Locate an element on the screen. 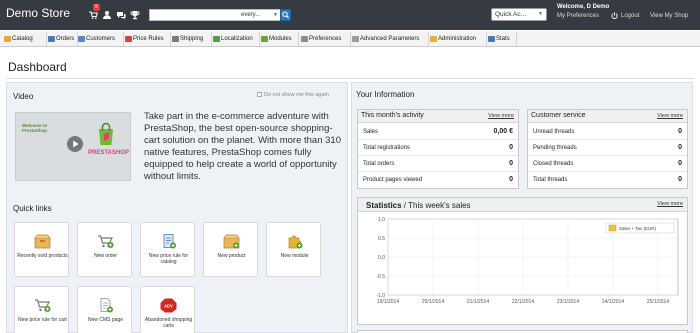 The width and height of the screenshot is (700, 333). tab-label: Preferences is located at coordinates (325, 39).